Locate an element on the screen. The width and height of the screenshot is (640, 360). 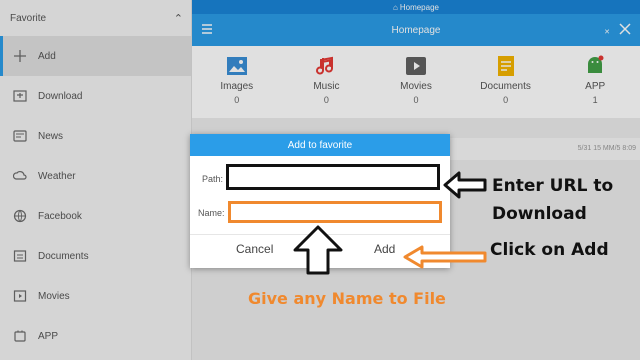
cancel-button: Cancel is located at coordinates (254, 249).